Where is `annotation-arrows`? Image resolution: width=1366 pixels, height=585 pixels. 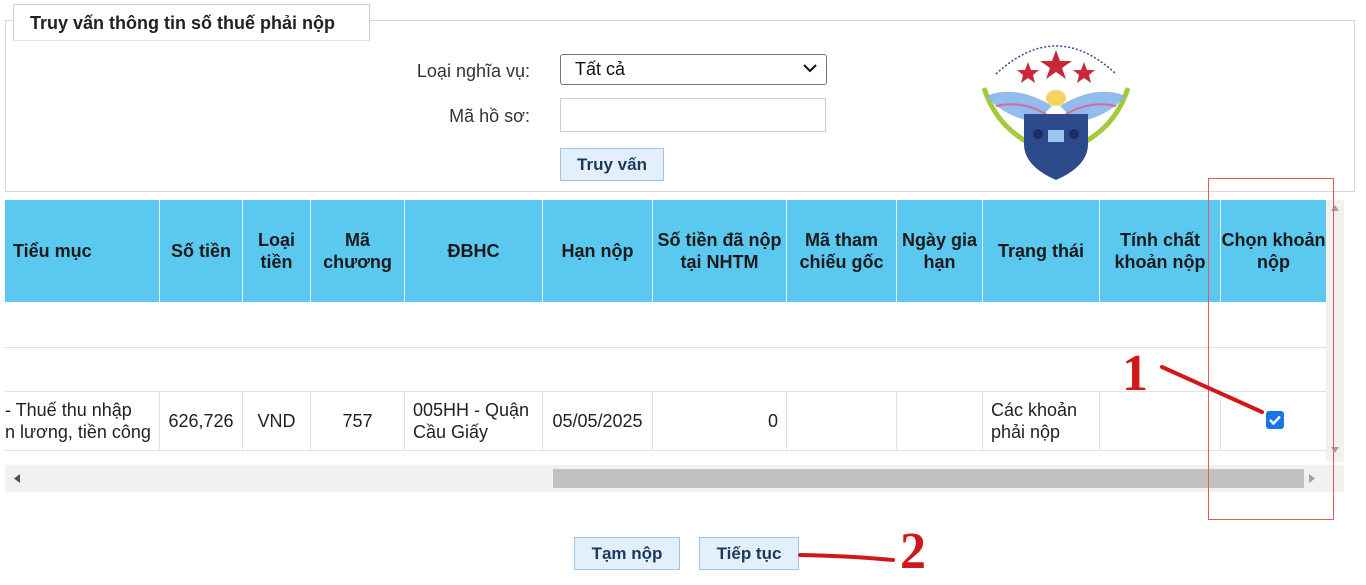
annotation-arrows is located at coordinates (1031, 463).